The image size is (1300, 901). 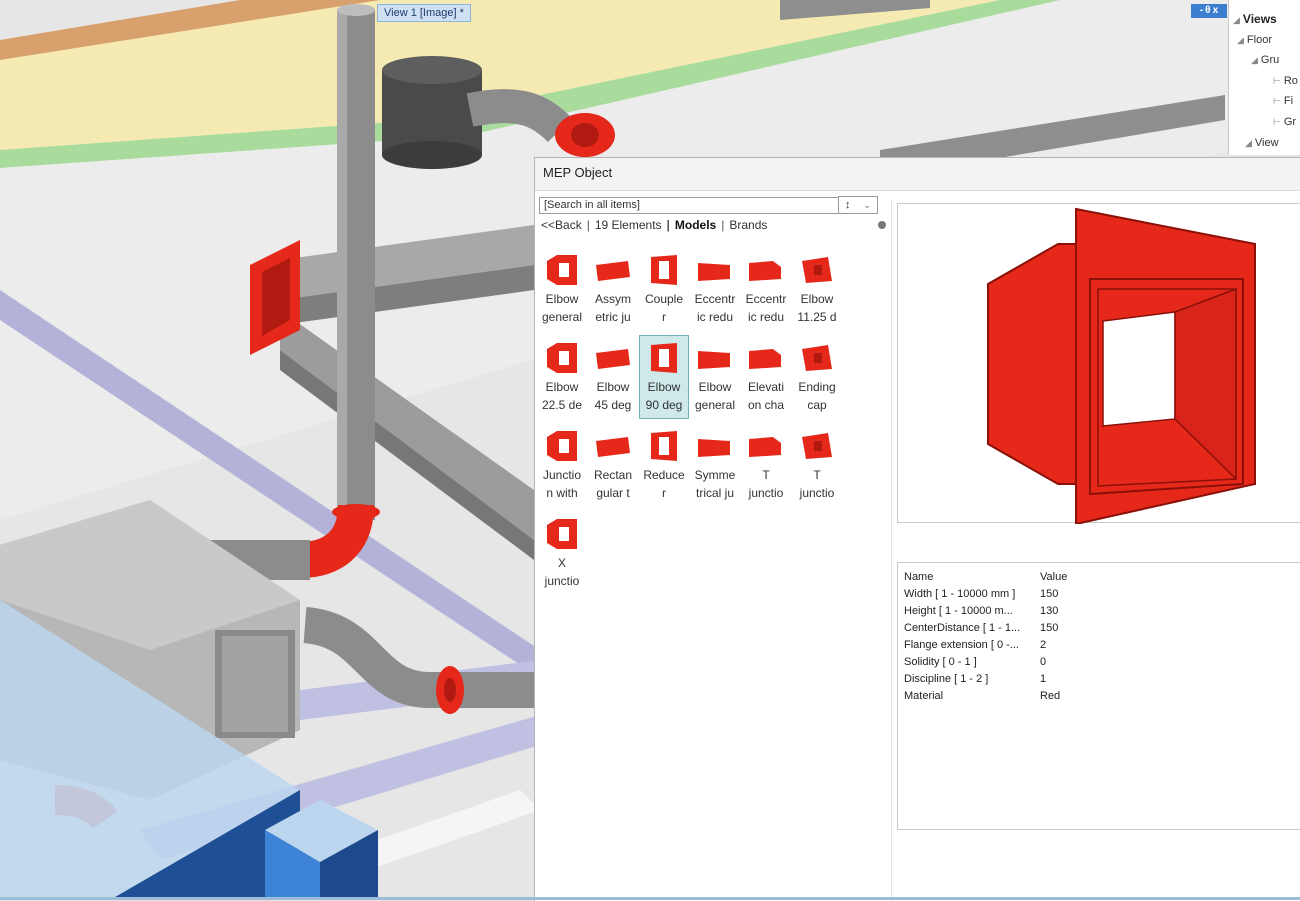 I want to click on elements-link: 19 Elements, so click(x=628, y=225).